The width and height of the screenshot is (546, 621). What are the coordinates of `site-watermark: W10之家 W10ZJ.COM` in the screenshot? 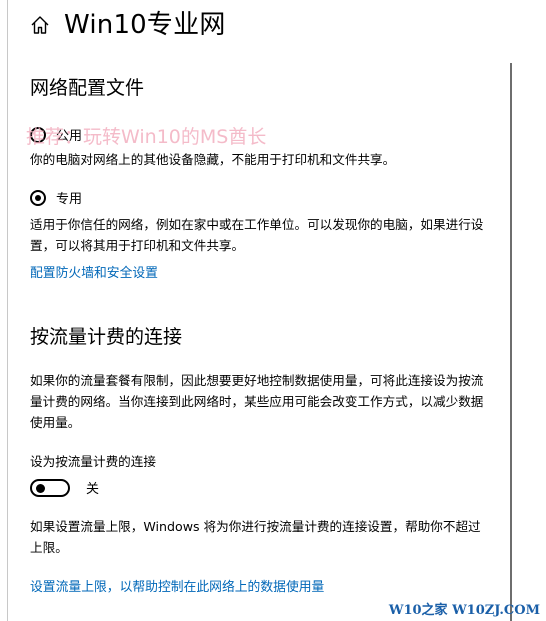 It's located at (464, 610).